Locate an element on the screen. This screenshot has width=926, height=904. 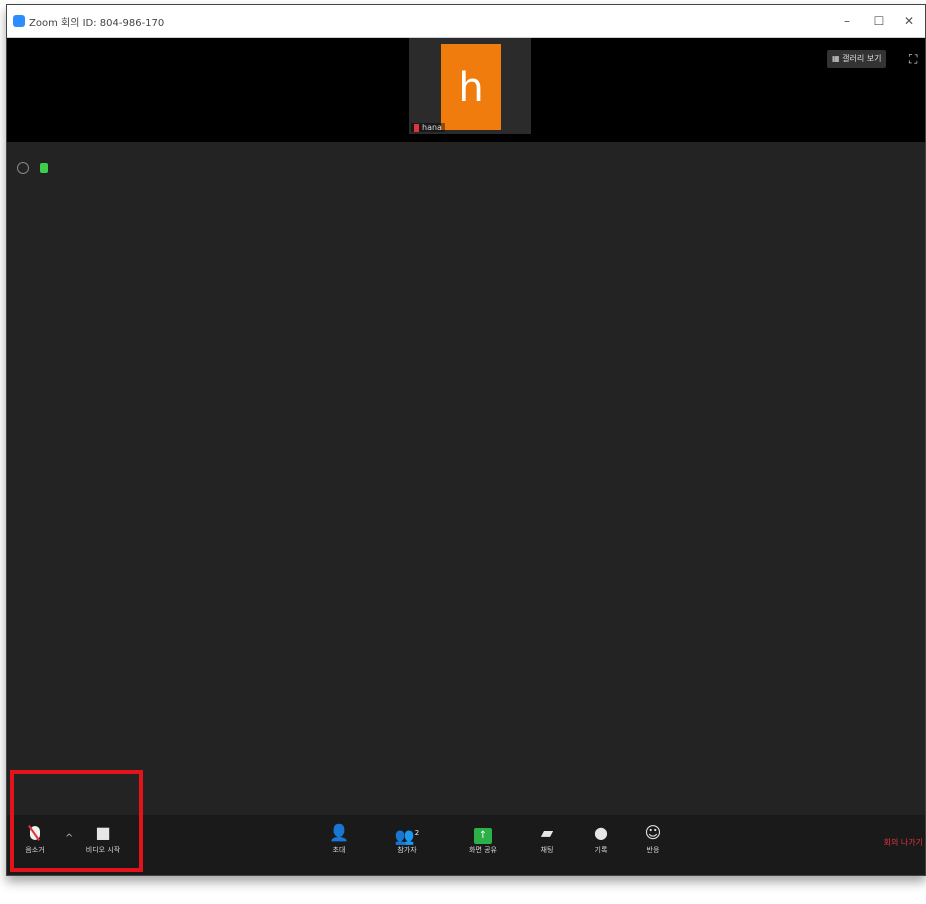
participant-name: hana is located at coordinates (428, 127).